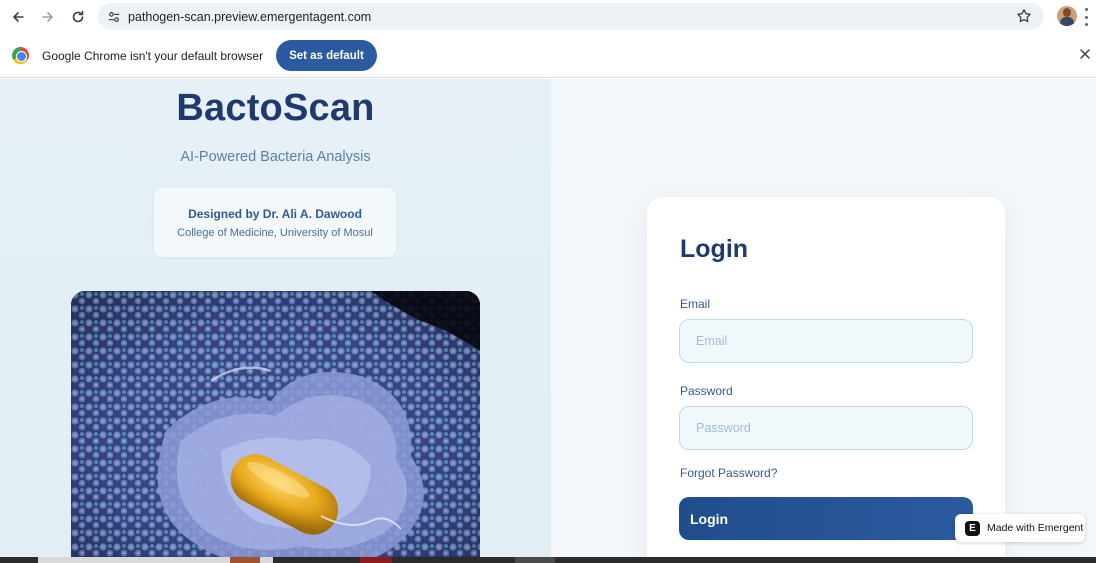 This screenshot has height=563, width=1096. I want to click on kebab-icon, so click(1086, 17).